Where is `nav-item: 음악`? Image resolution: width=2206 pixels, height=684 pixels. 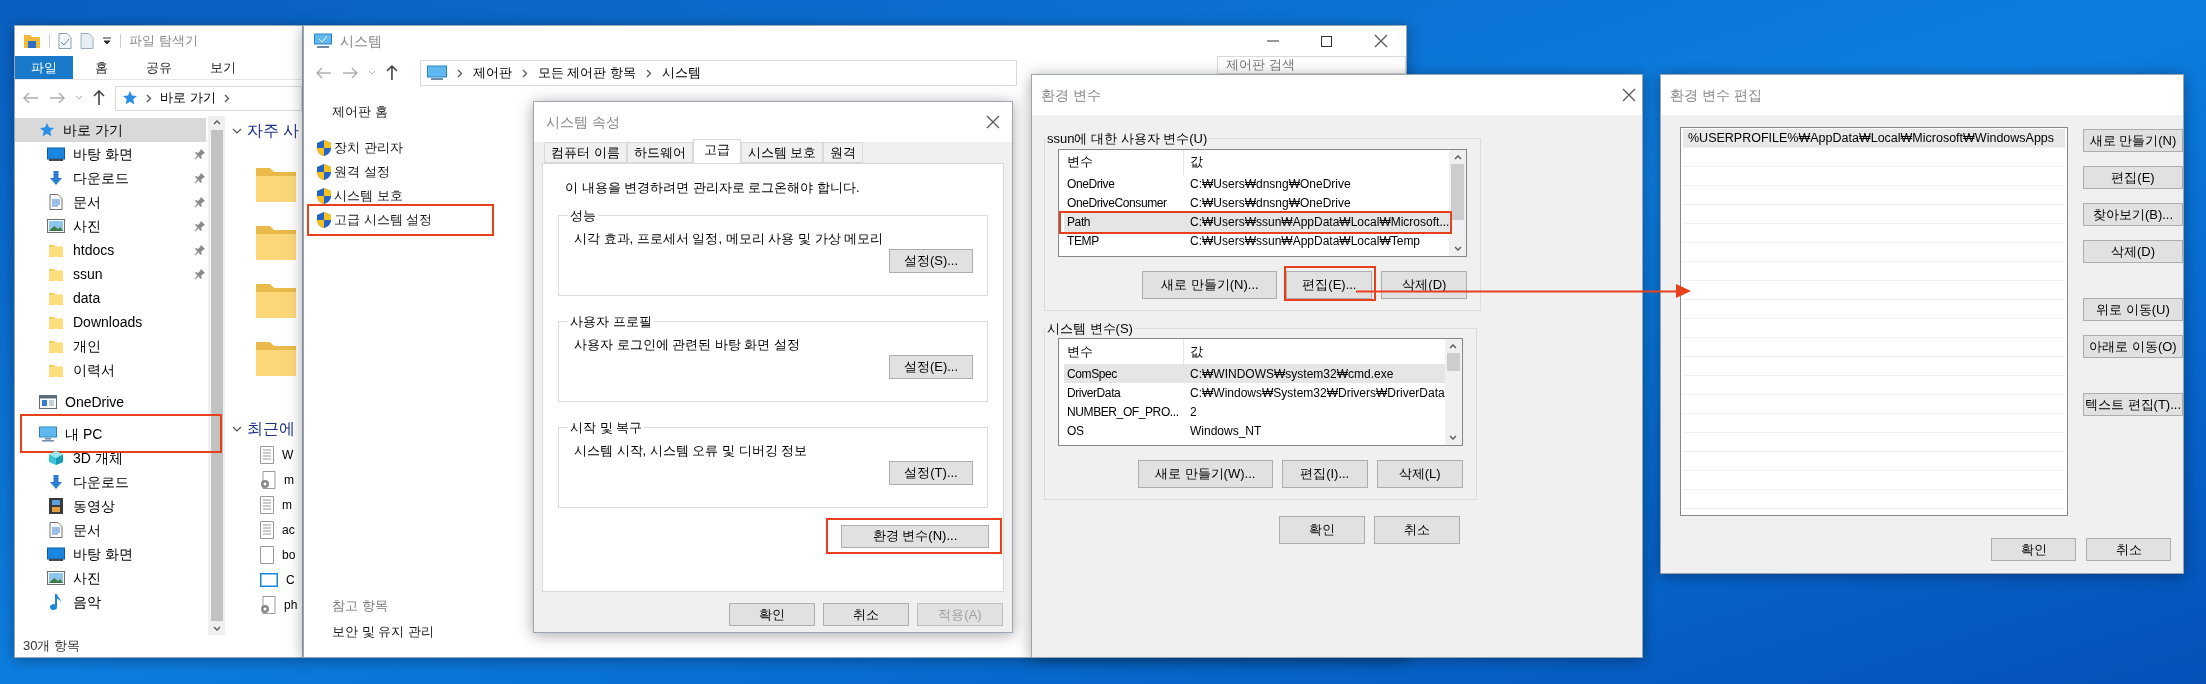
nav-item: 음악 is located at coordinates (110, 602).